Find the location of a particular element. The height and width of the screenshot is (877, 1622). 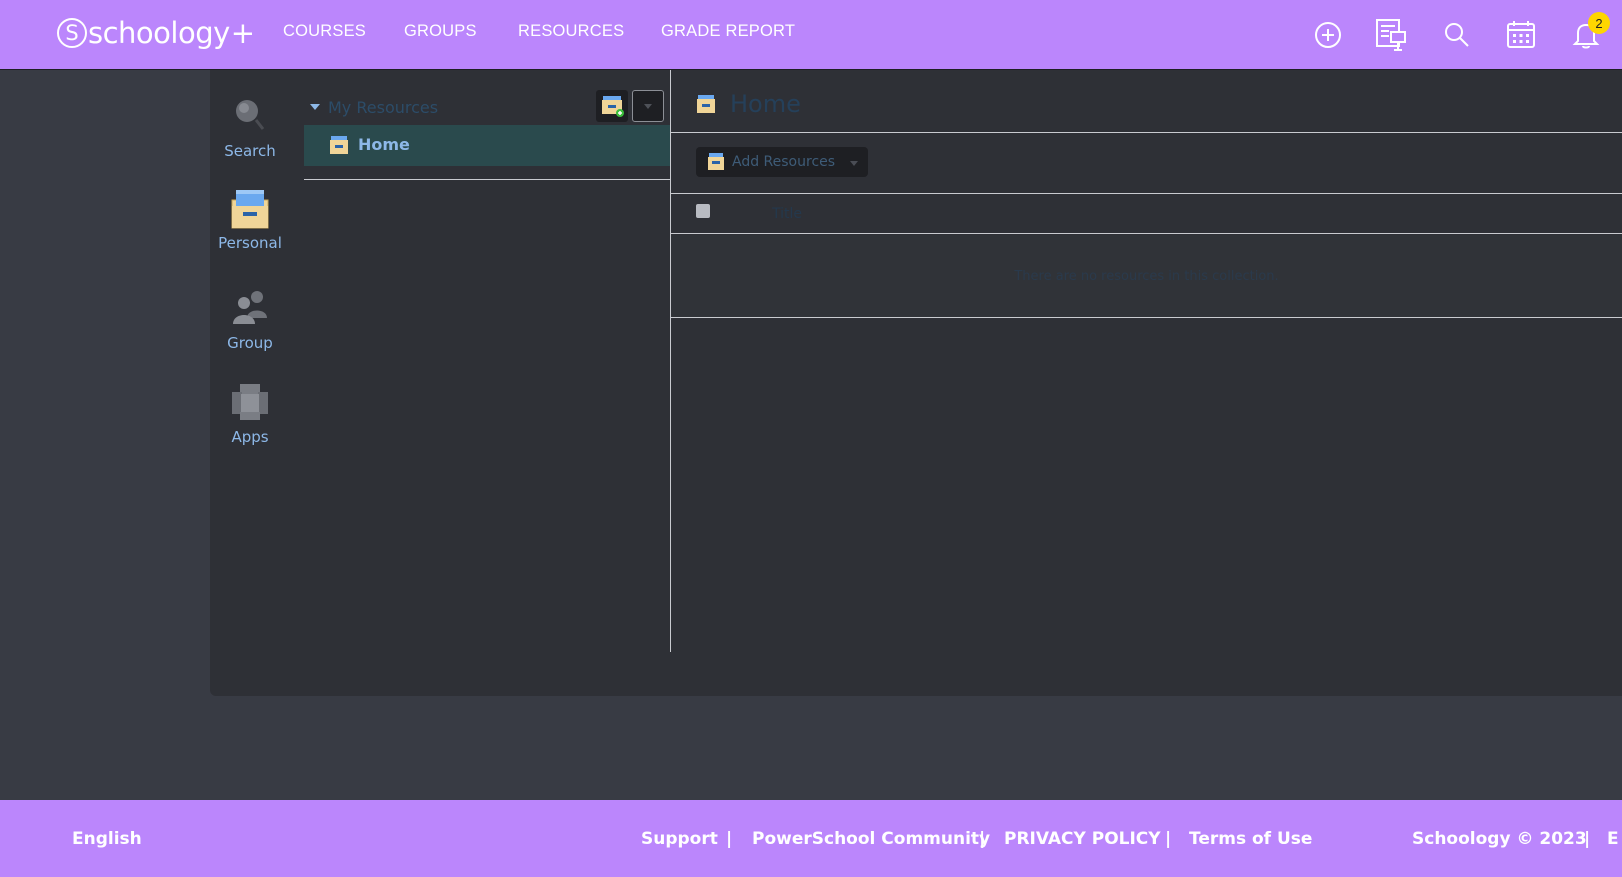

schoology-logo-mark: S is located at coordinates (72, 33).